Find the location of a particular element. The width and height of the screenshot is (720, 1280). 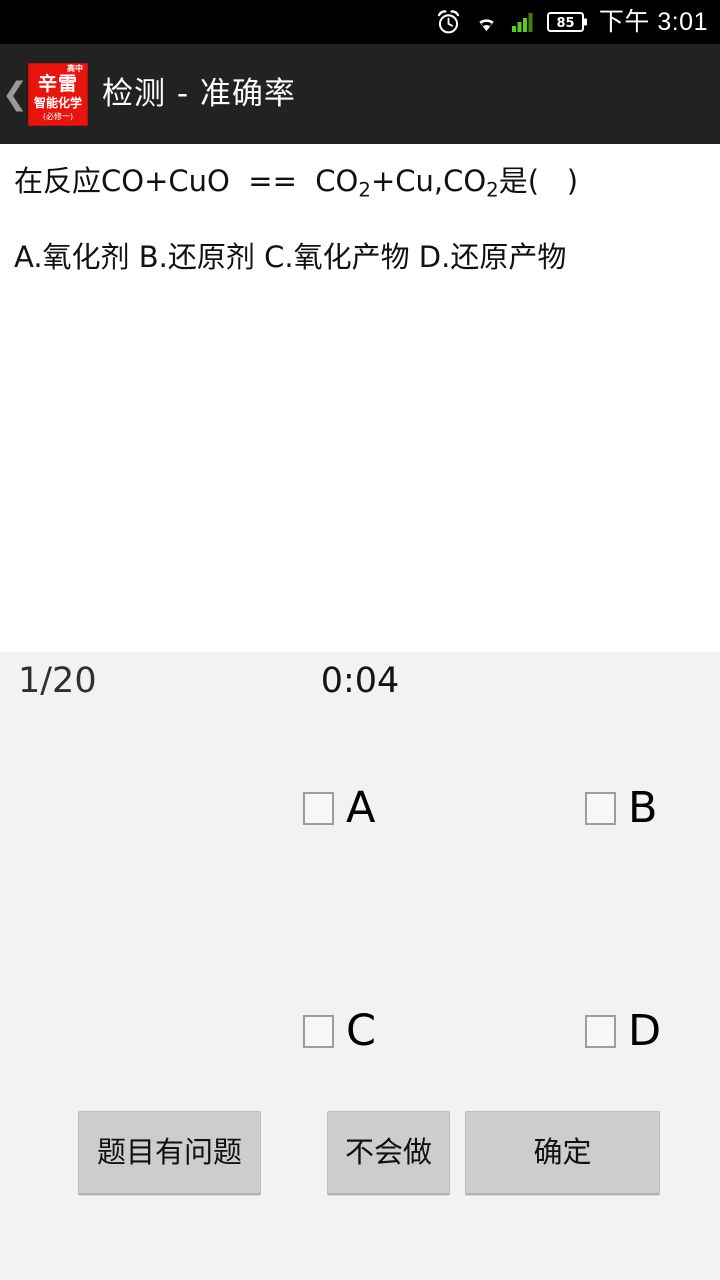

checkbox-c is located at coordinates (318, 1031).